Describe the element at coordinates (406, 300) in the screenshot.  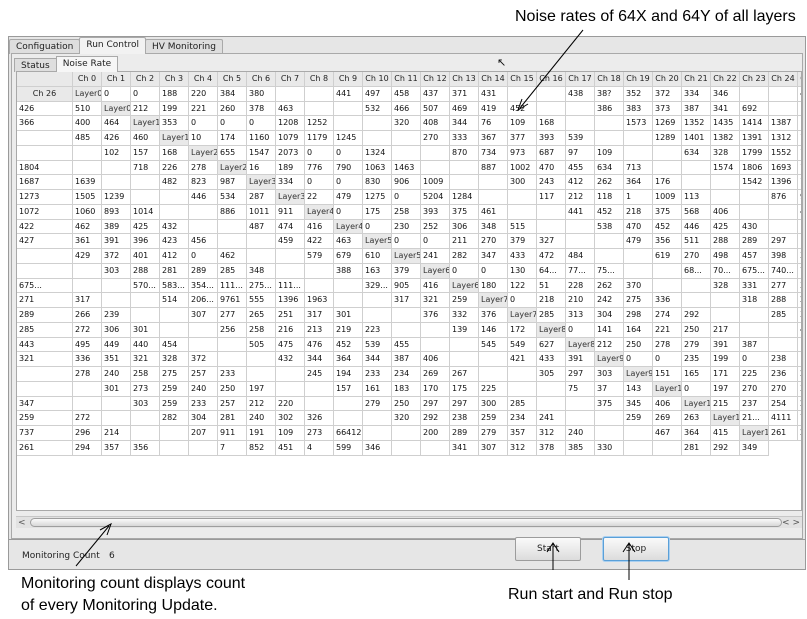
I see `table-cell: 317` at that location.